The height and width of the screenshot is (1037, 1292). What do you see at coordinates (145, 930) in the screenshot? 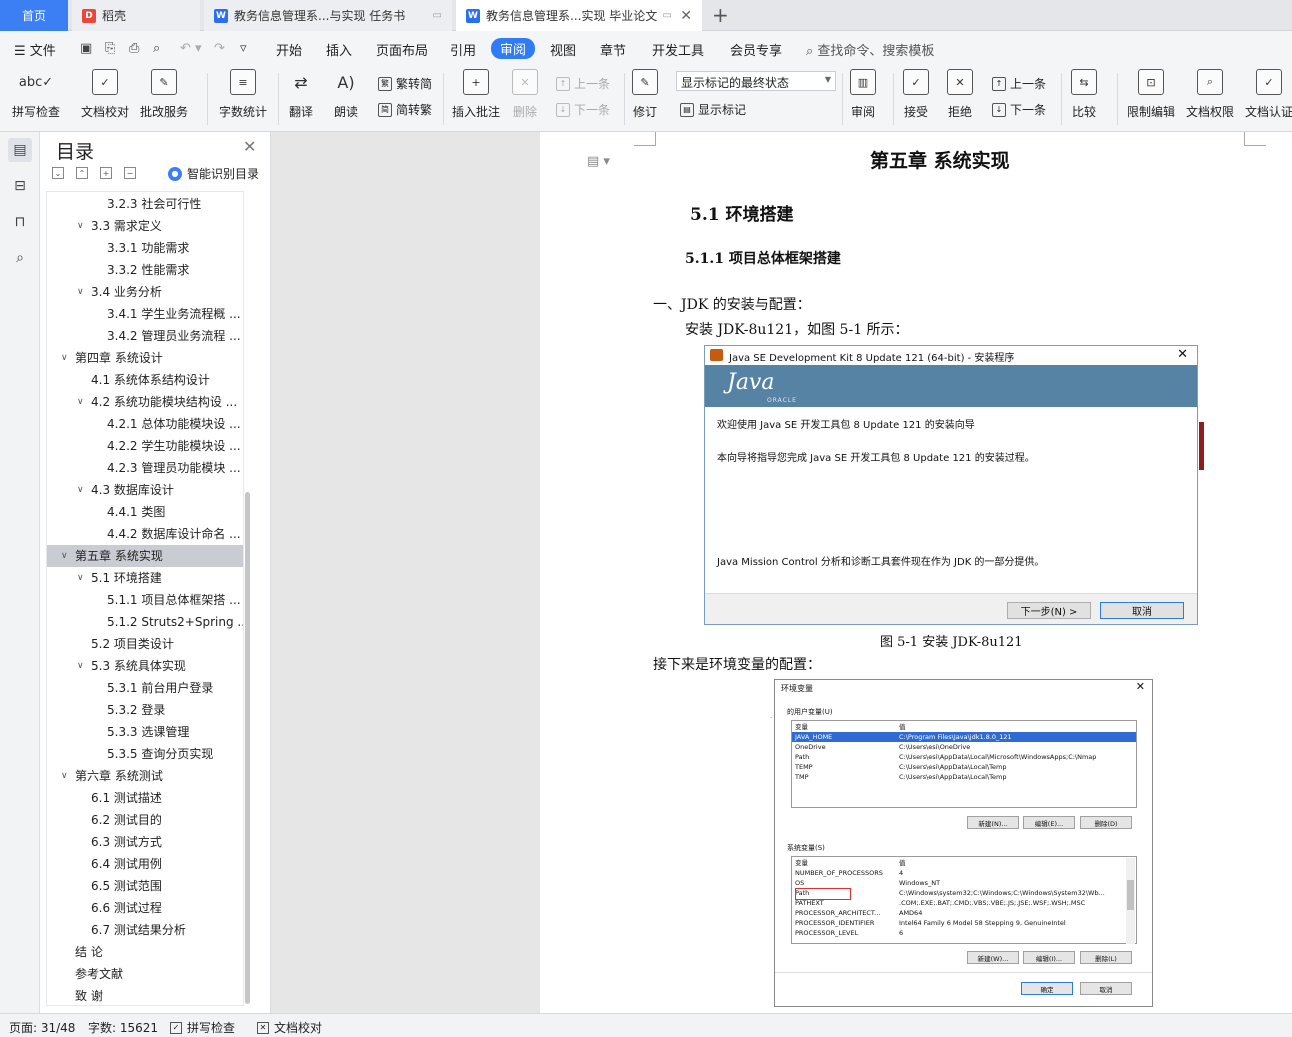
I see `toc-item: 6.7 测试结果分析` at bounding box center [145, 930].